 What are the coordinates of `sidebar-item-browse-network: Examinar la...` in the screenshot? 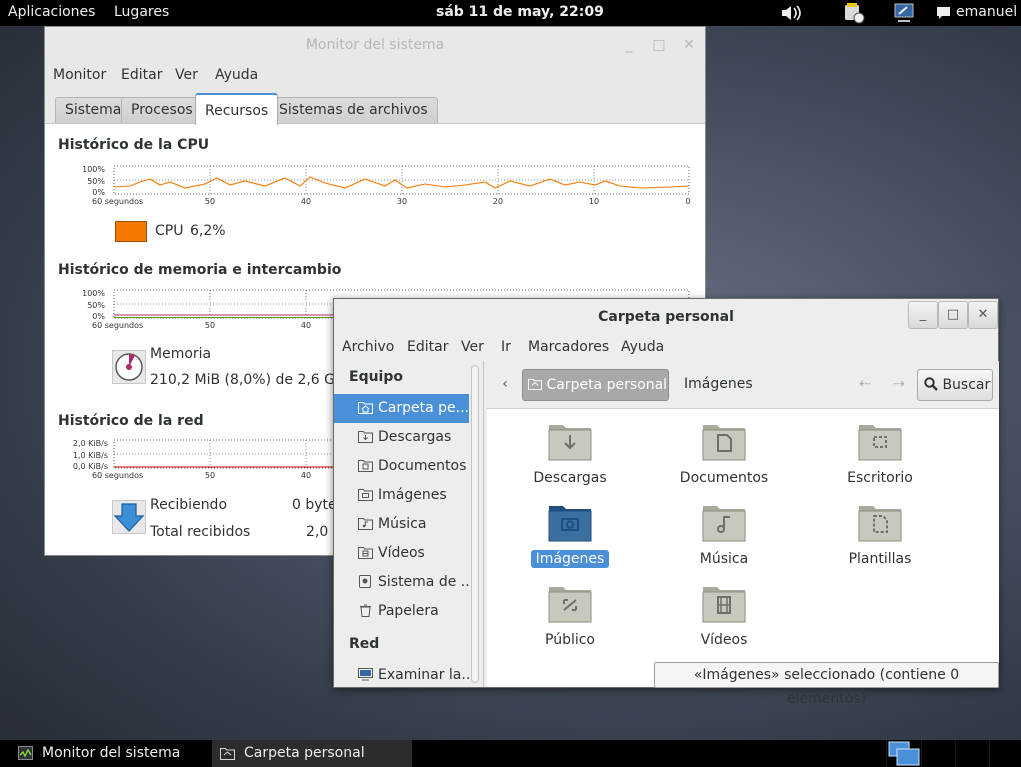 It's located at (401, 674).